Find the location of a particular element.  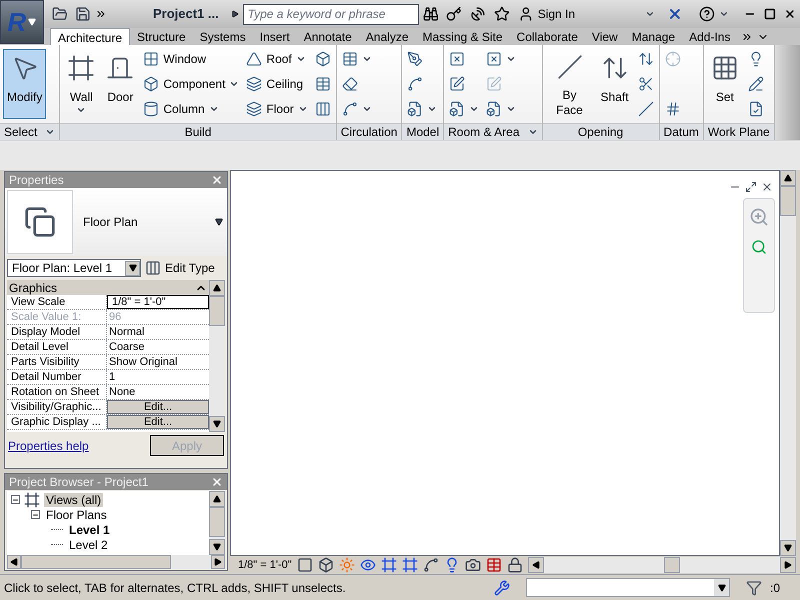

scale-button: 1/8" = 1'-0" is located at coordinates (265, 565).